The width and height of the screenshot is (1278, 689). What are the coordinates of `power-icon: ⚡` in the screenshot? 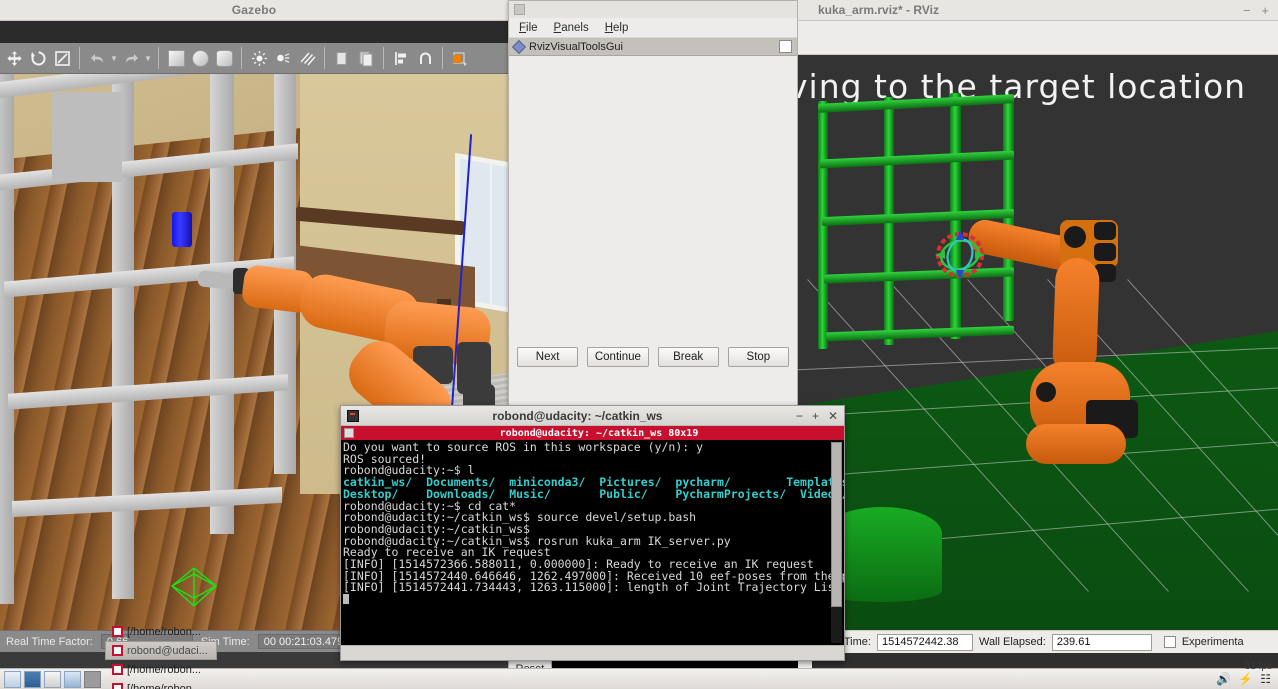 It's located at (1245, 679).